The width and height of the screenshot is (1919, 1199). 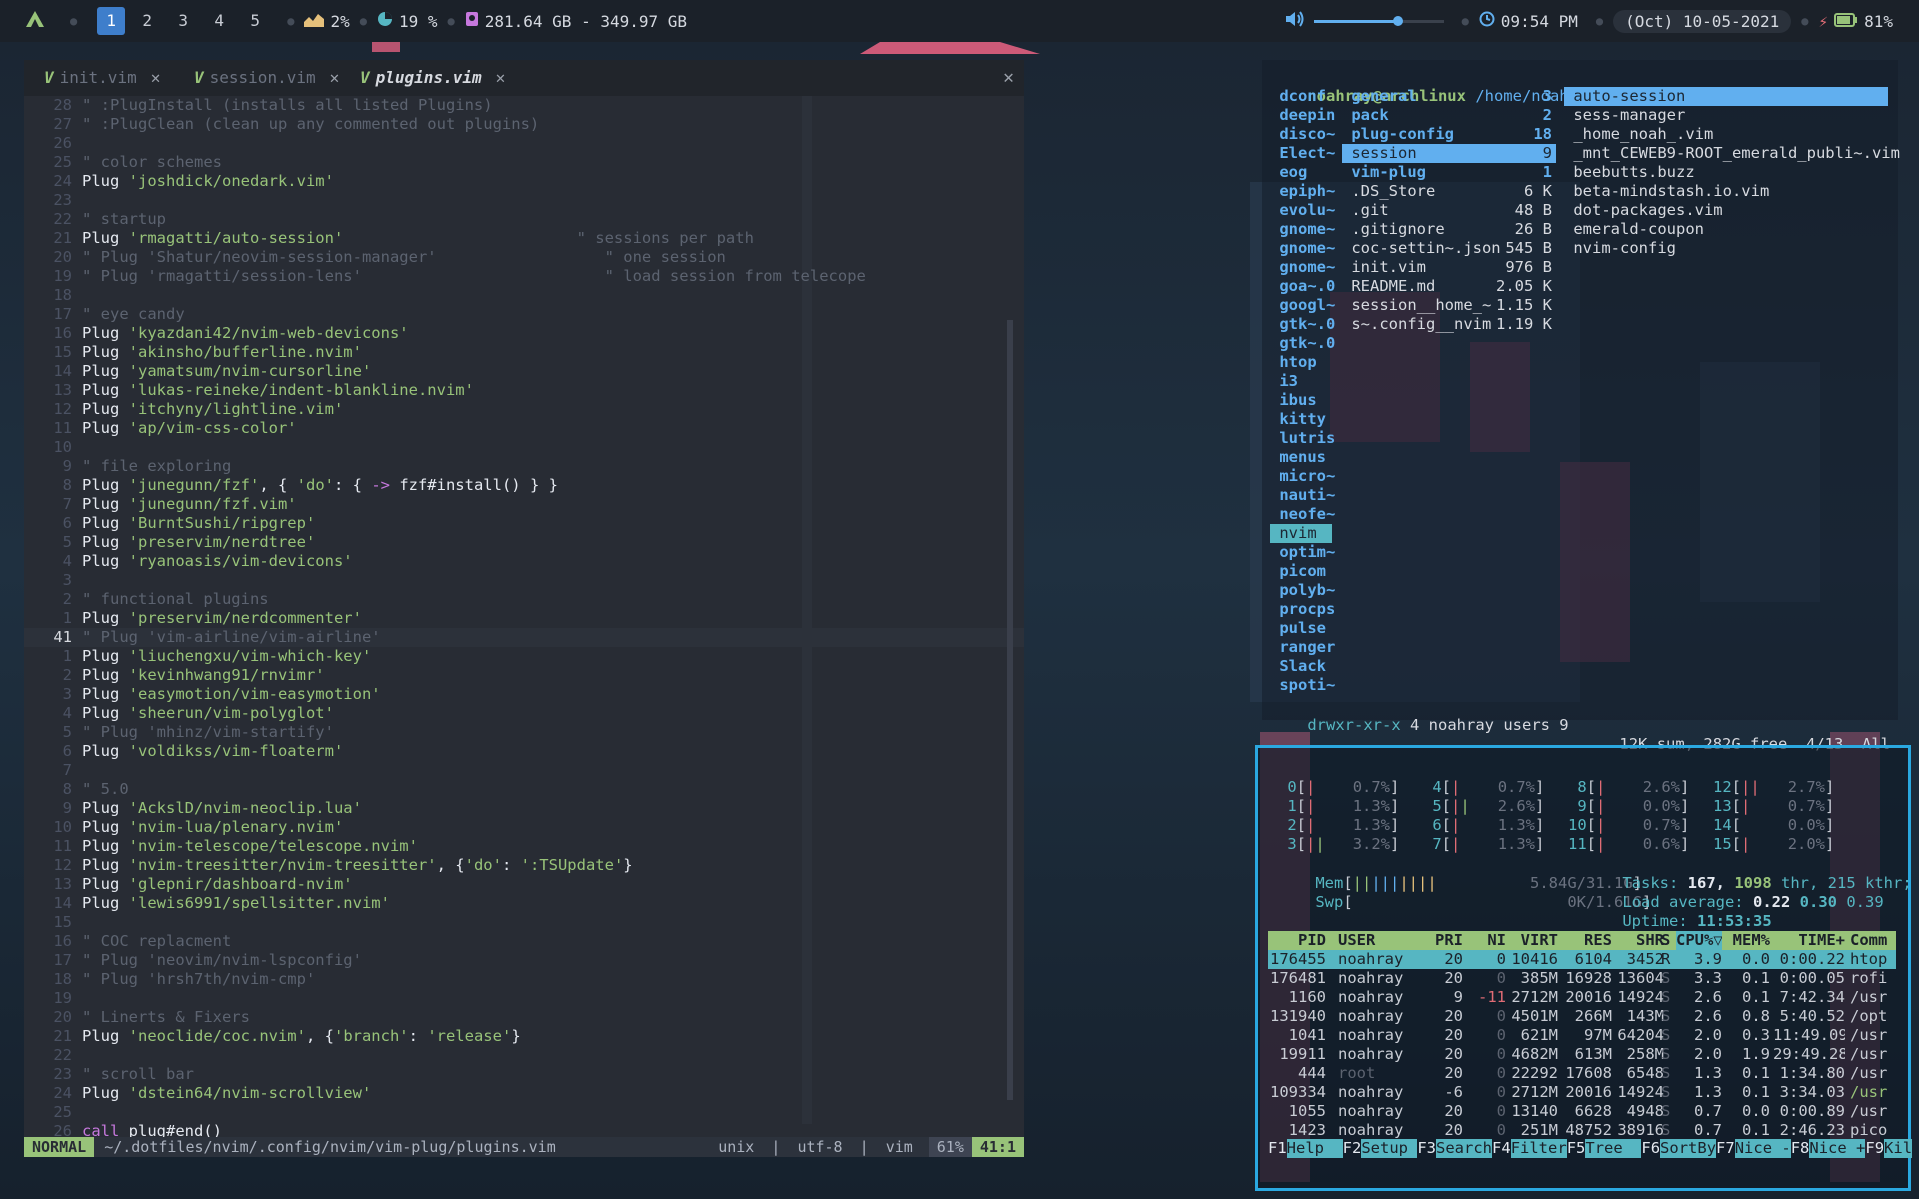 What do you see at coordinates (1449, 210) in the screenshot?
I see `ranger-file-entry: .git 48 B` at bounding box center [1449, 210].